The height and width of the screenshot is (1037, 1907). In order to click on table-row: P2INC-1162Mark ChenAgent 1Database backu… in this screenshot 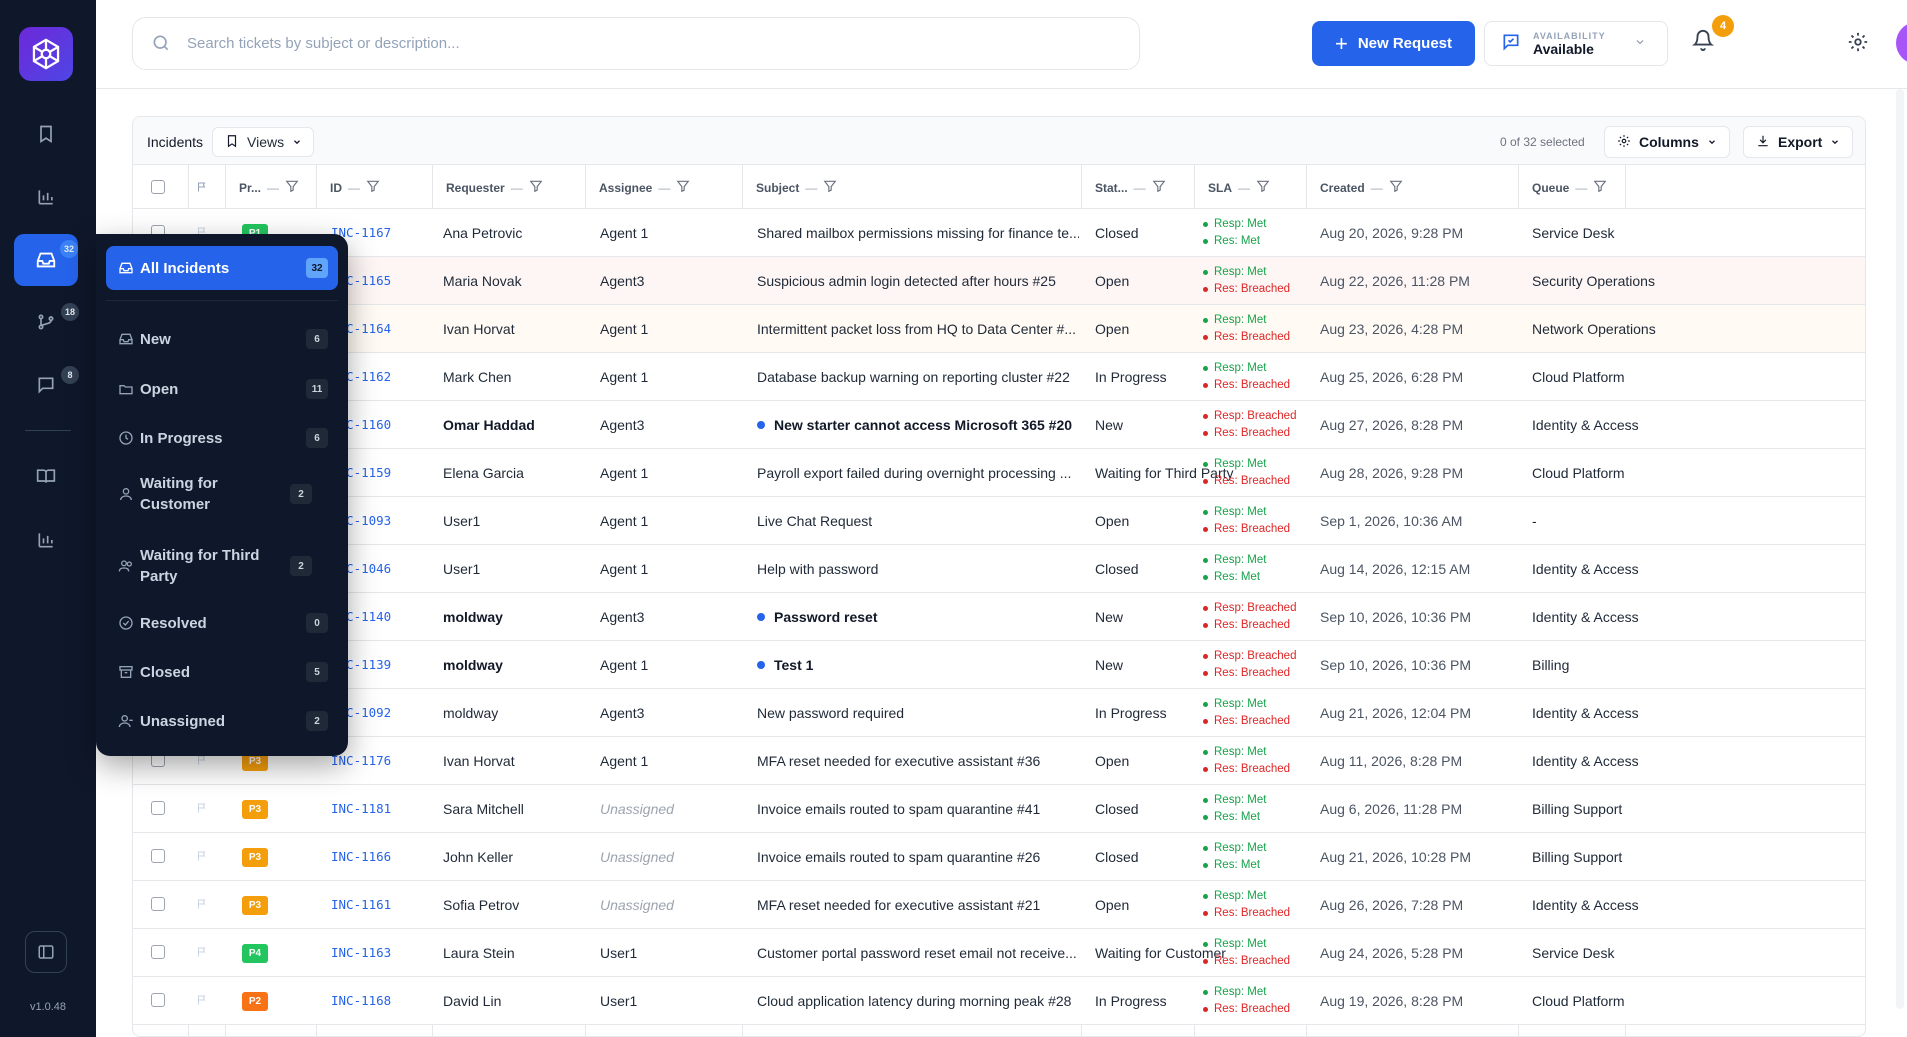, I will do `click(999, 377)`.